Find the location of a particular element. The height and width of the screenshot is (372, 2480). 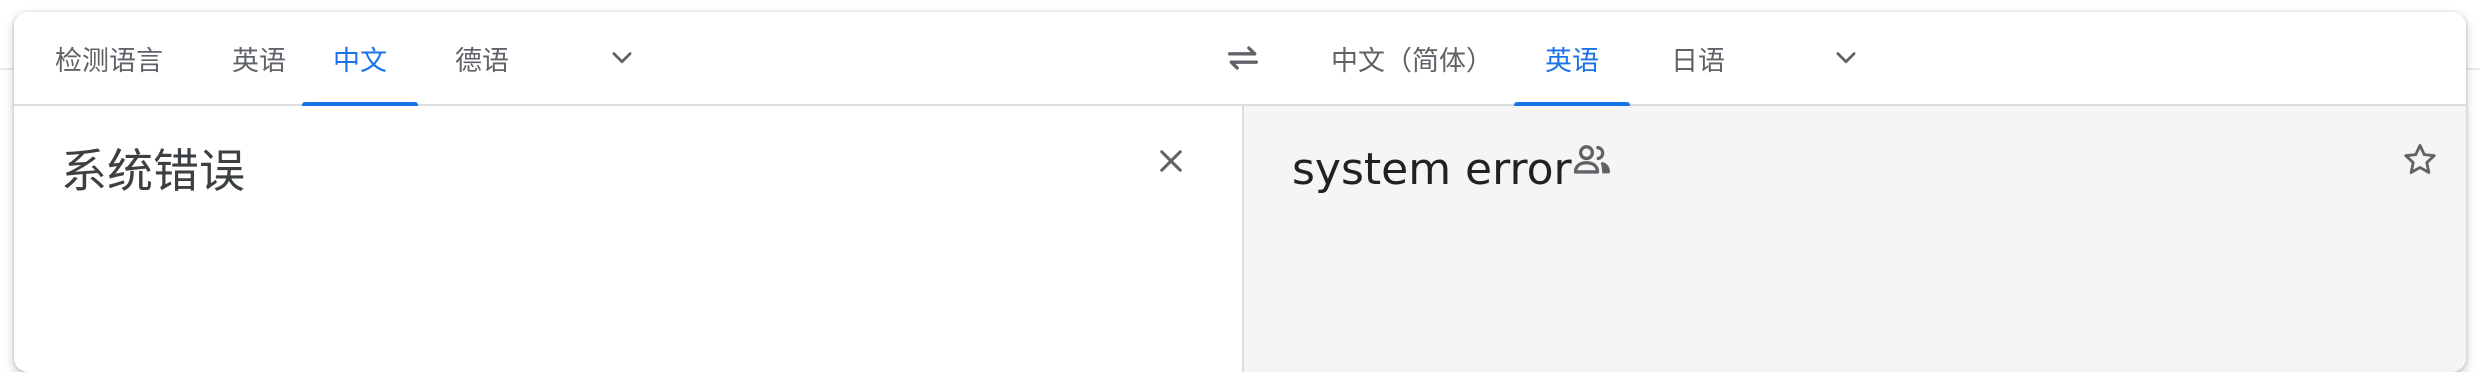

save-translation-button is located at coordinates (2420, 160).